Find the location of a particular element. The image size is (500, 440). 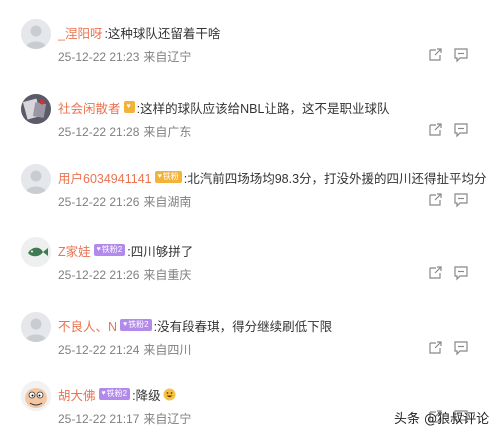

timestamp: 25-12-22 21:24 is located at coordinates (99, 350).